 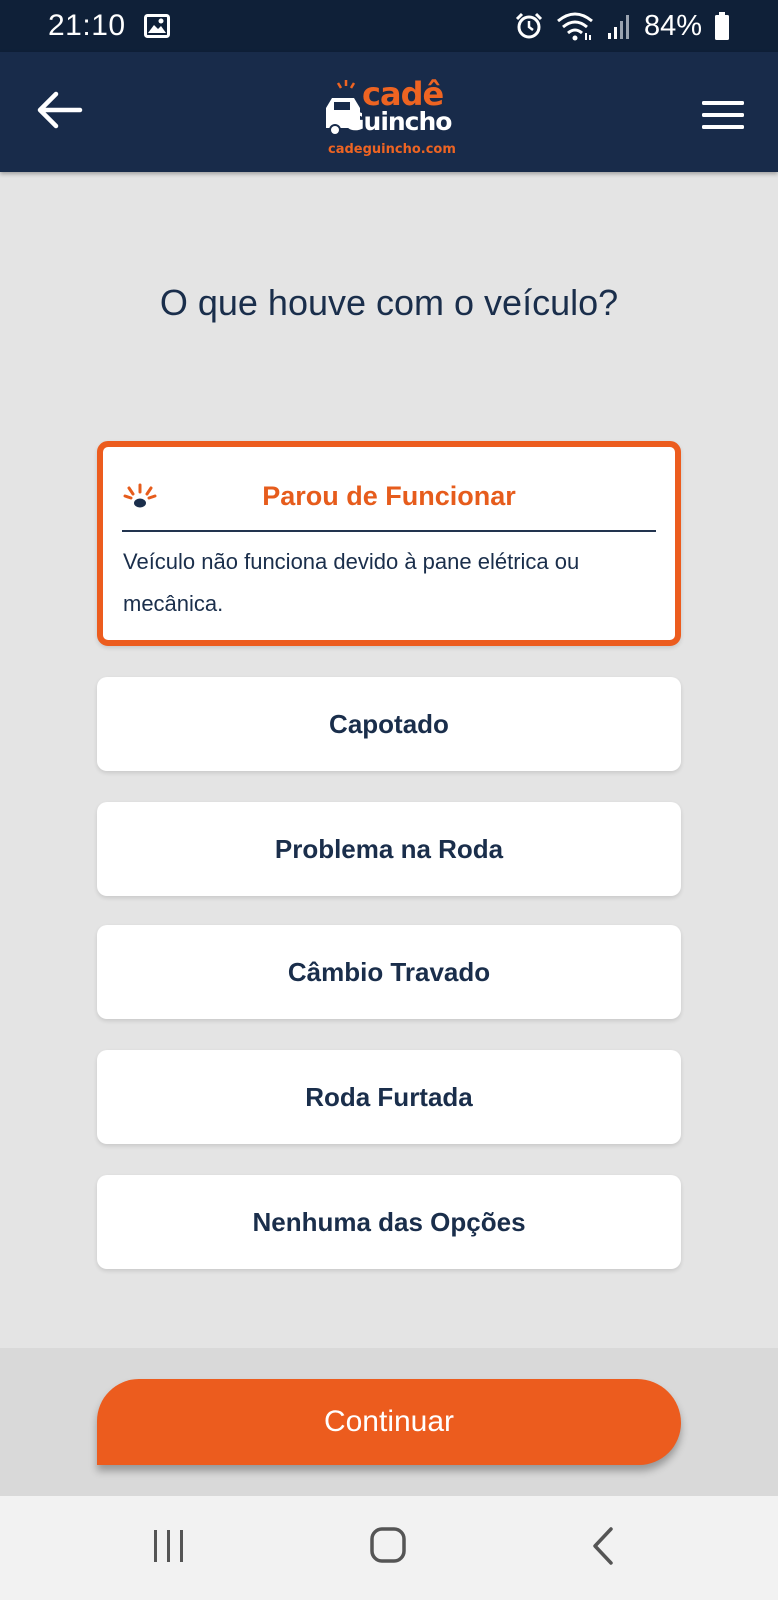 I want to click on status-right: 84%, so click(x=622, y=26).